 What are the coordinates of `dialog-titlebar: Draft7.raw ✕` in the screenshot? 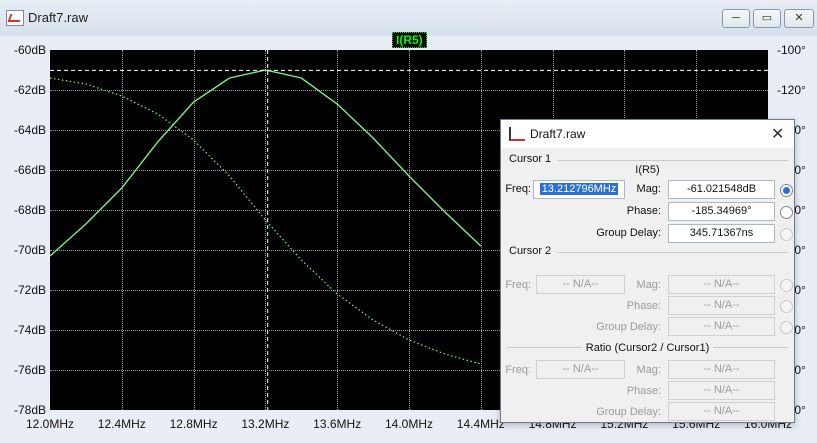 It's located at (647, 134).